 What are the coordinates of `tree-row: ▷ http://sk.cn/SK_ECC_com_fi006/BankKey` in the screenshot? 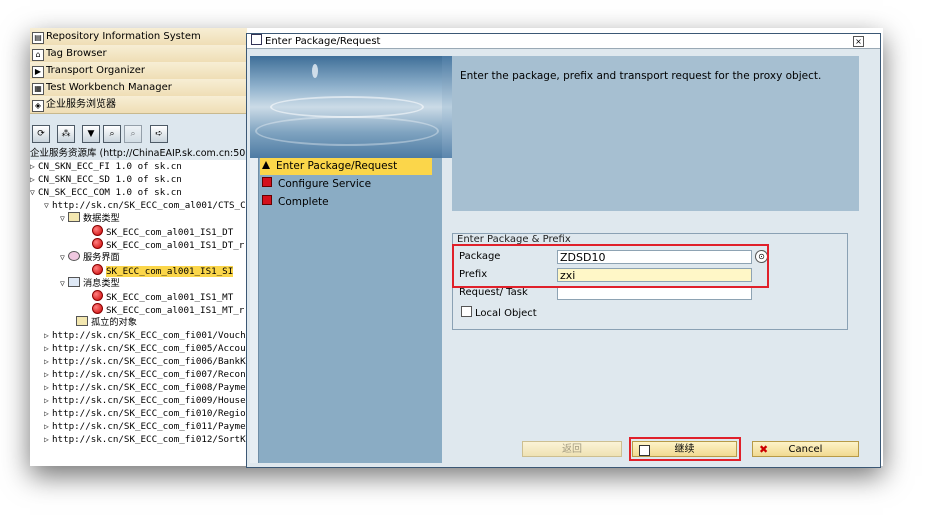 It's located at (138, 361).